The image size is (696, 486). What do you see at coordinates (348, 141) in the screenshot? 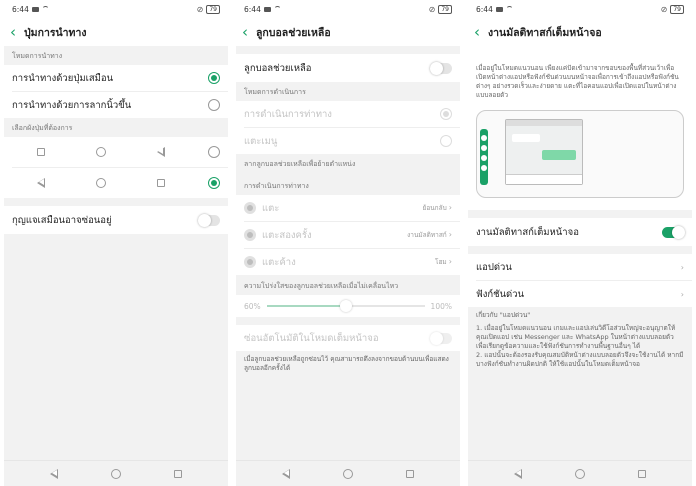
I see `op-menu-row: แตะเมนู` at bounding box center [348, 141].